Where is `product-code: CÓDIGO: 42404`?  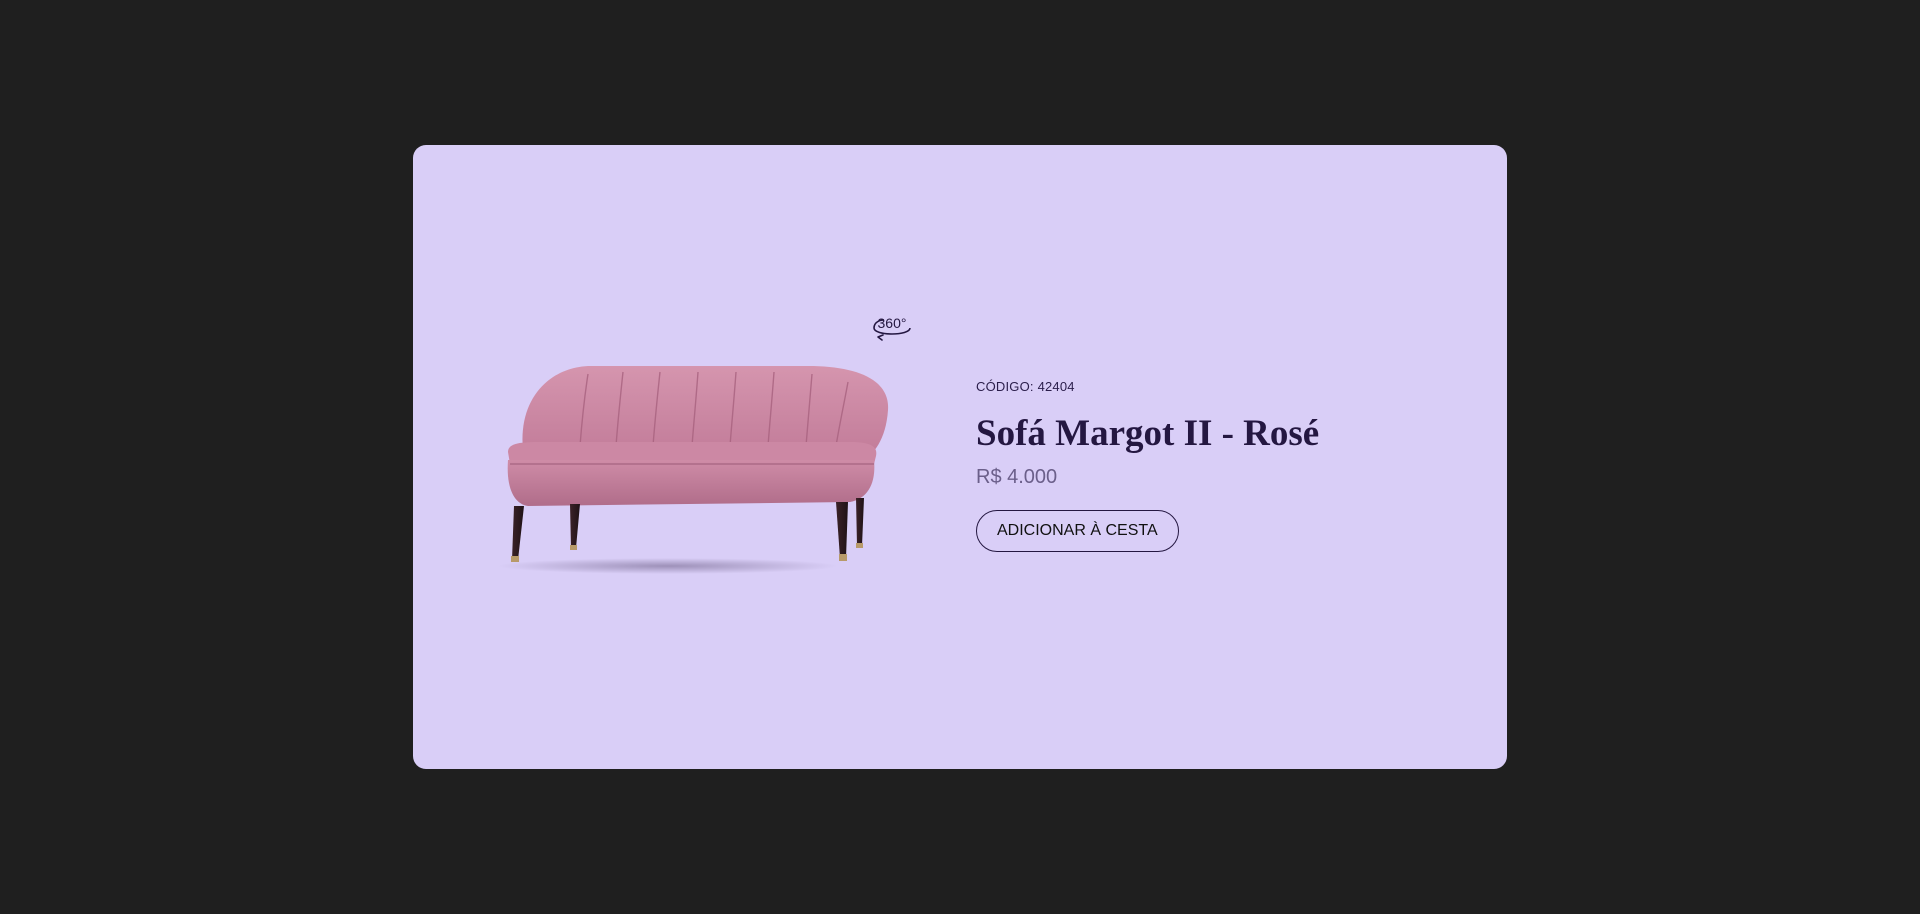 product-code: CÓDIGO: 42404 is located at coordinates (1206, 387).